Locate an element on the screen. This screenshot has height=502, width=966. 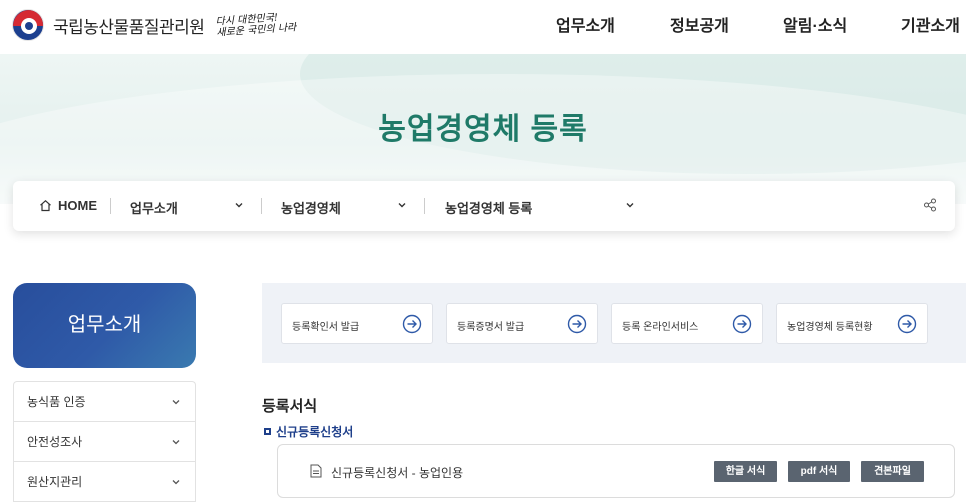
breadcrumb-level1-label: 업무소개 is located at coordinates (154, 208).